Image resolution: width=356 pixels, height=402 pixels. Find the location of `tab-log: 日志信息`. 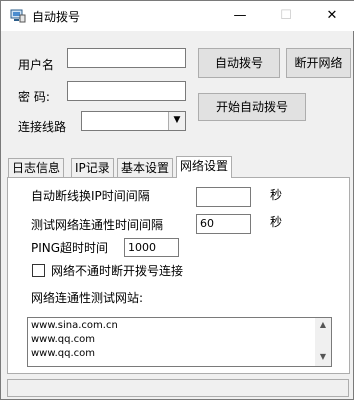

tab-log: 日志信息 is located at coordinates (36, 167).